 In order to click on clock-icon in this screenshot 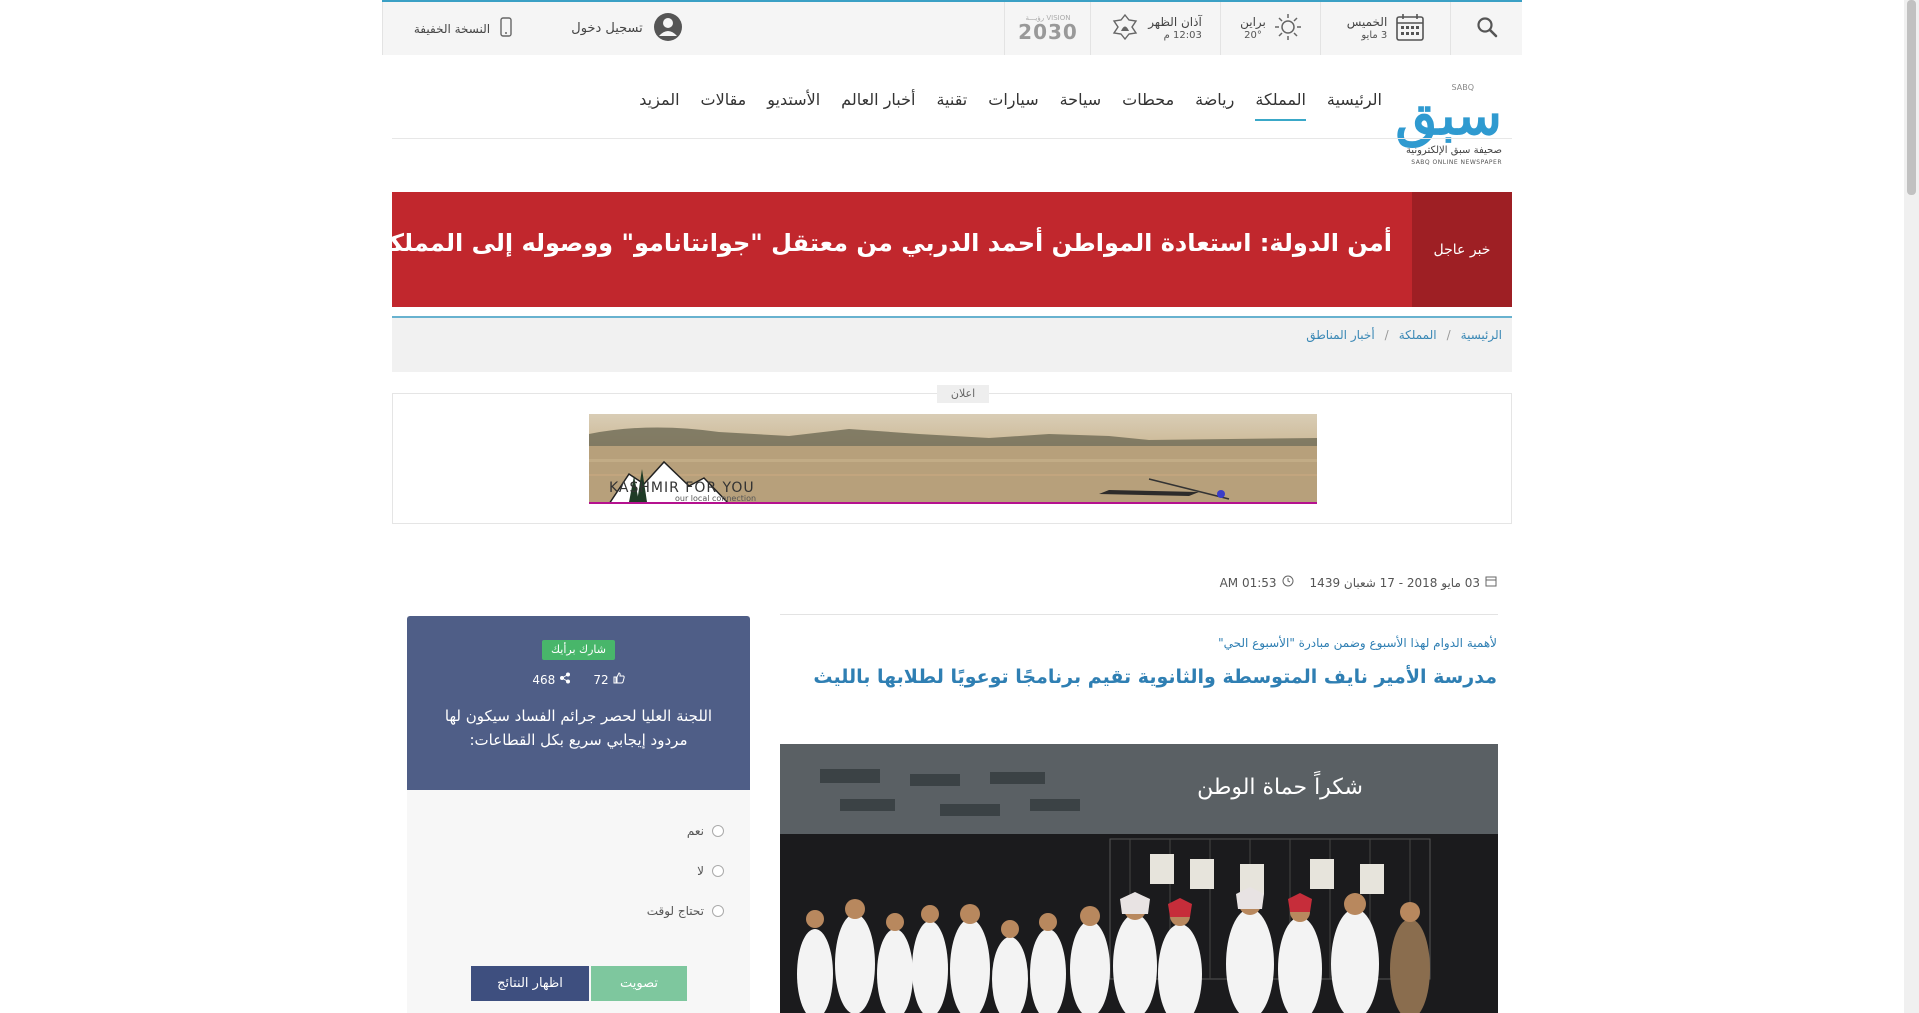, I will do `click(1288, 582)`.